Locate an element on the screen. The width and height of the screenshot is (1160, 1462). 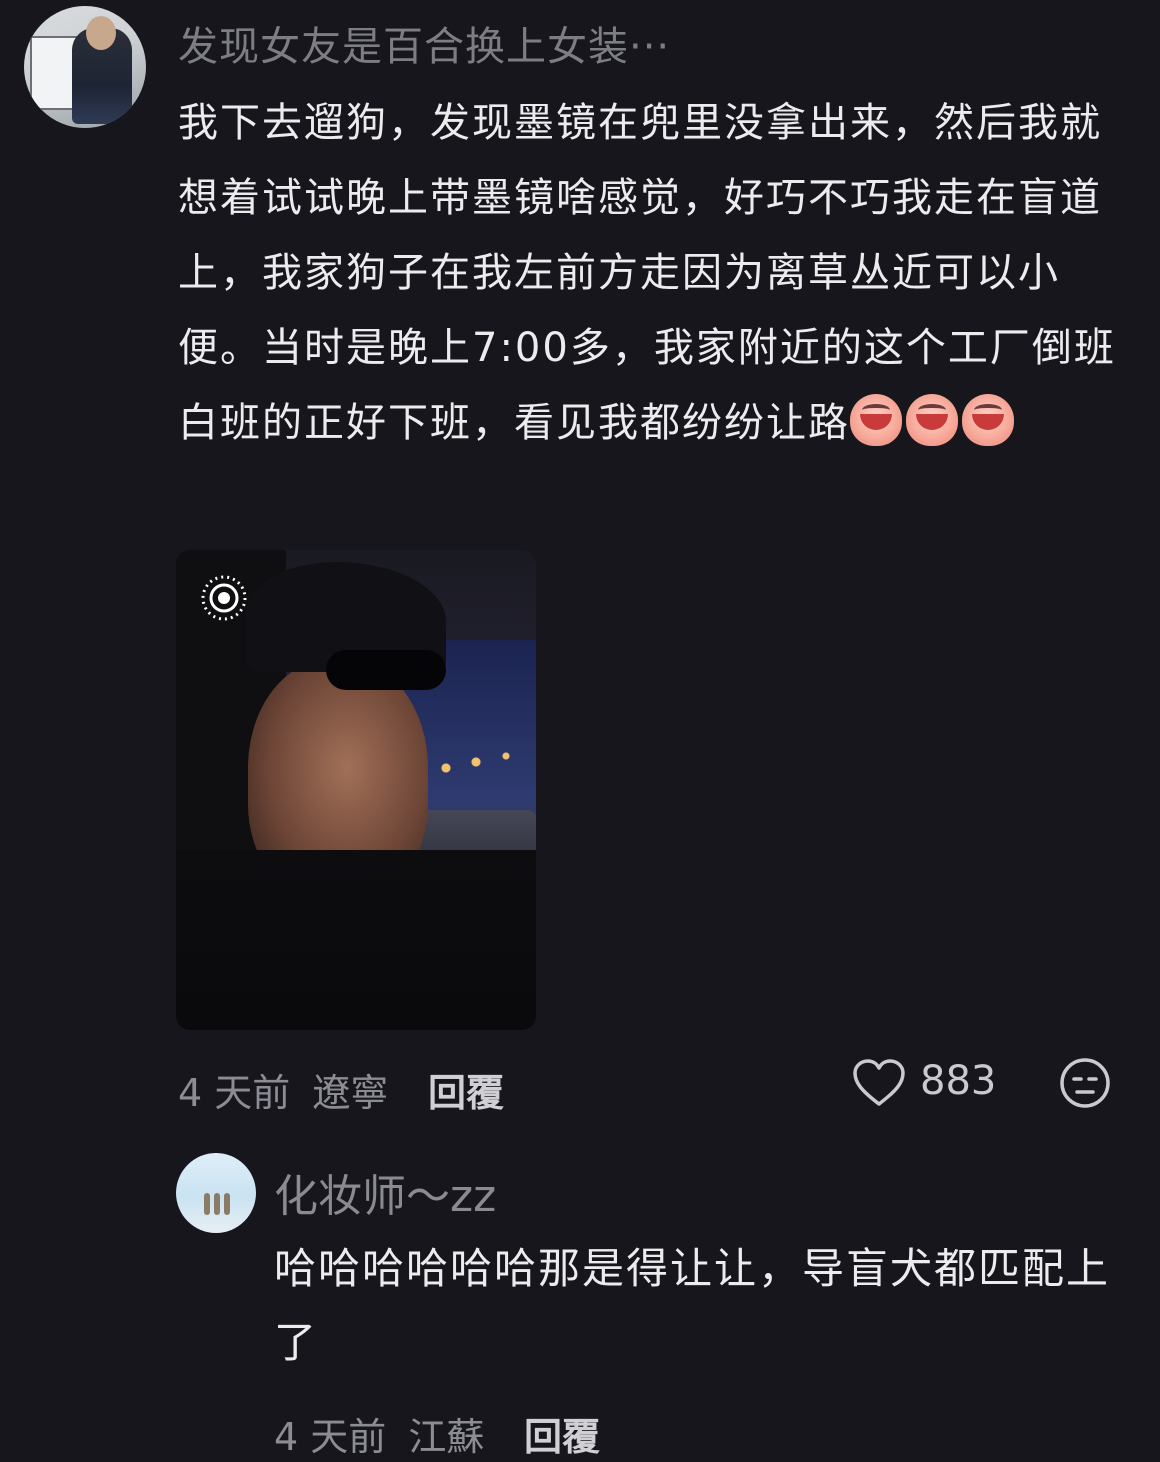
comment-time: 4 天前 遼寧 is located at coordinates (283, 1089).